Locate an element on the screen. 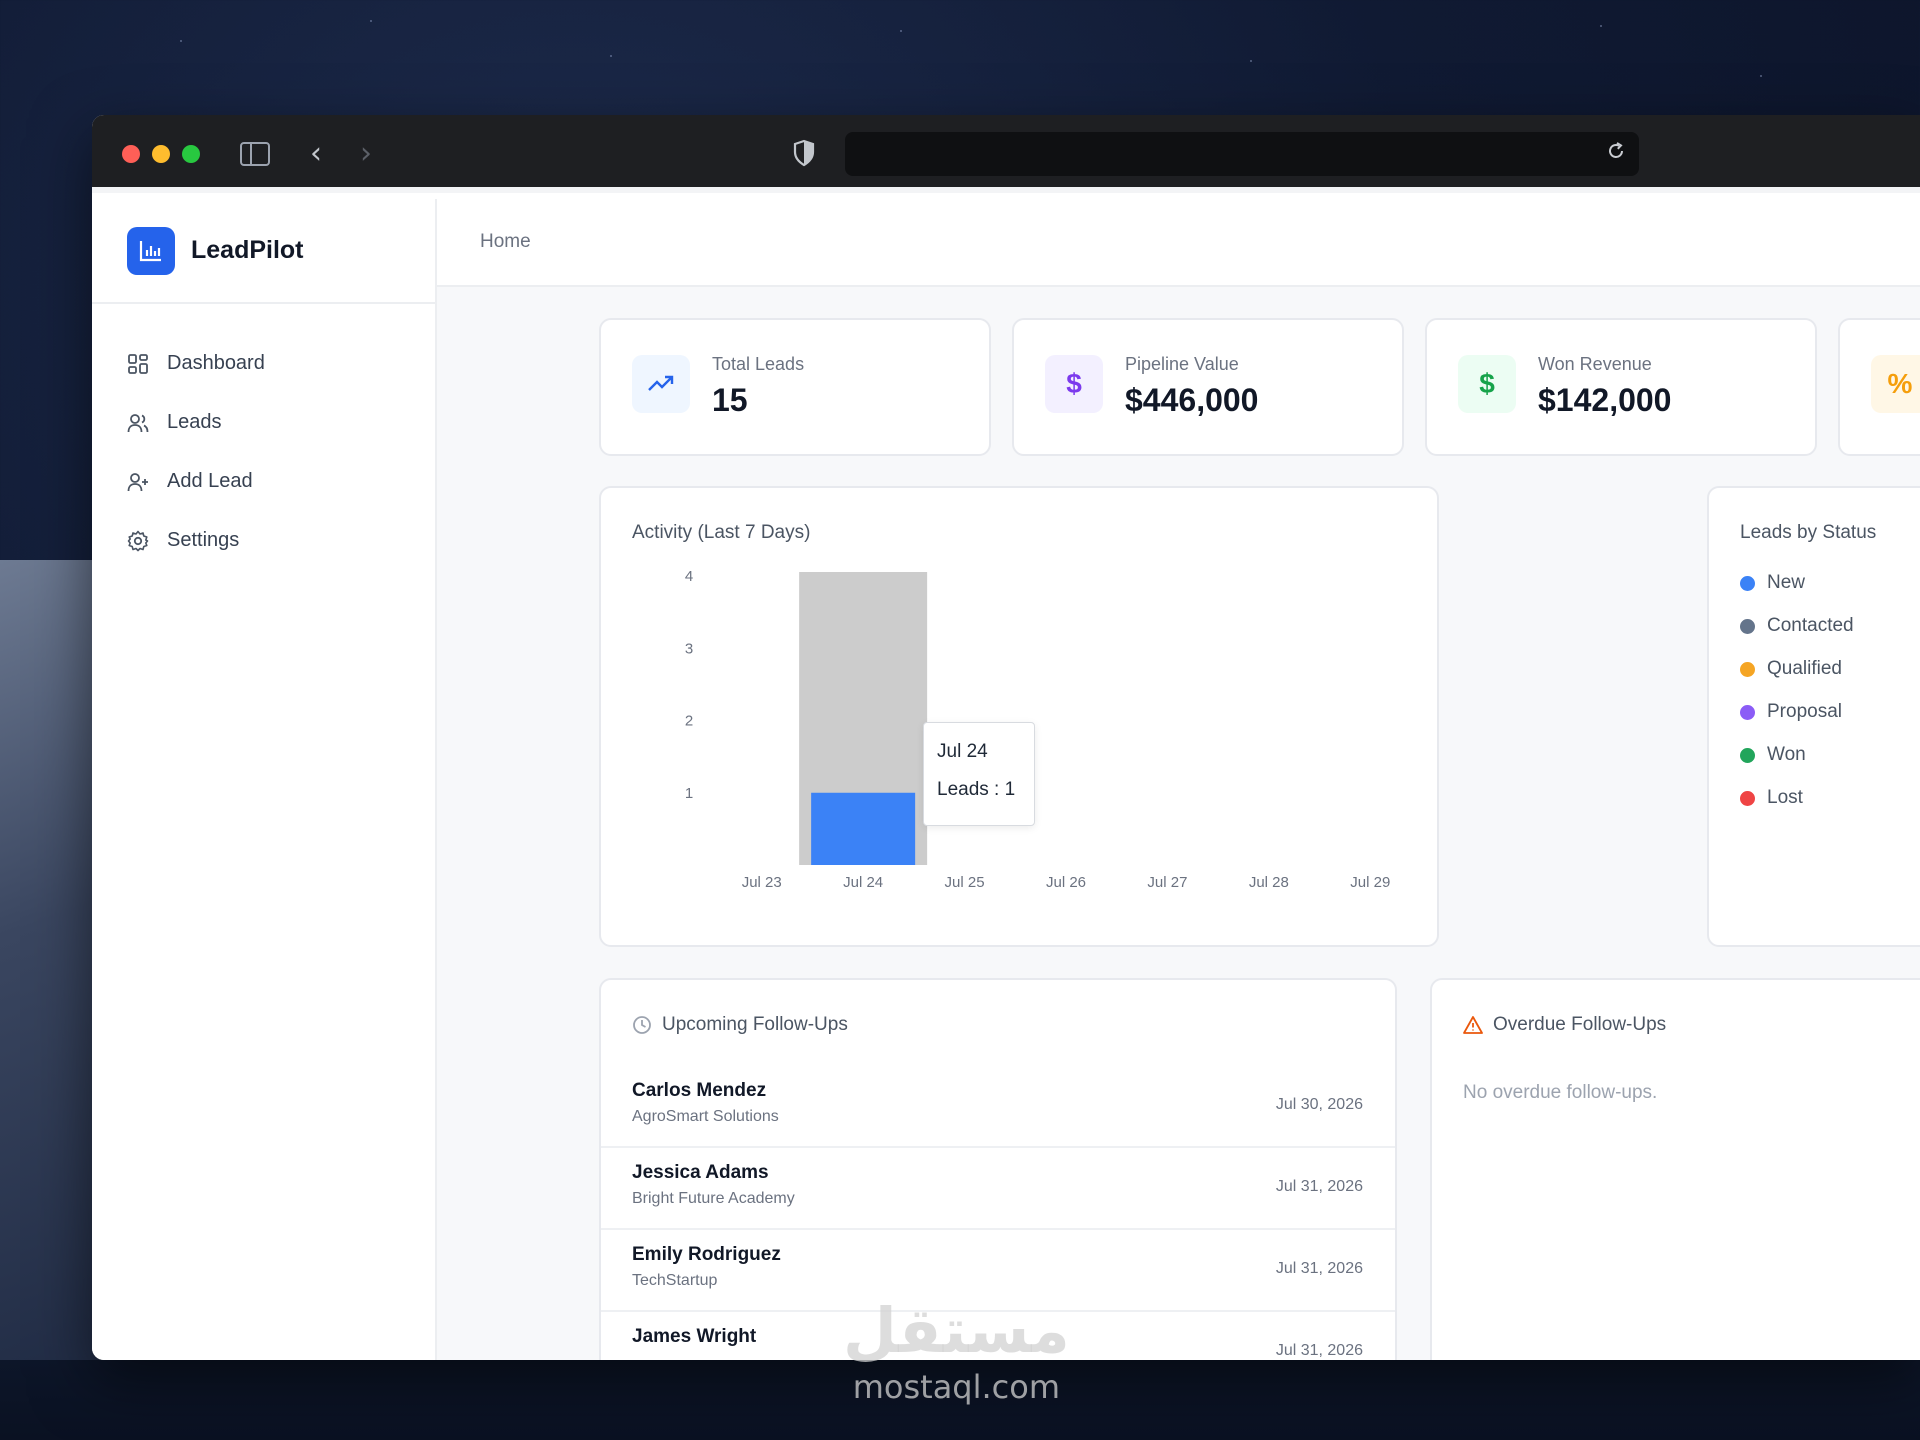  legend-item-qualified: Qualified is located at coordinates (1791, 669).